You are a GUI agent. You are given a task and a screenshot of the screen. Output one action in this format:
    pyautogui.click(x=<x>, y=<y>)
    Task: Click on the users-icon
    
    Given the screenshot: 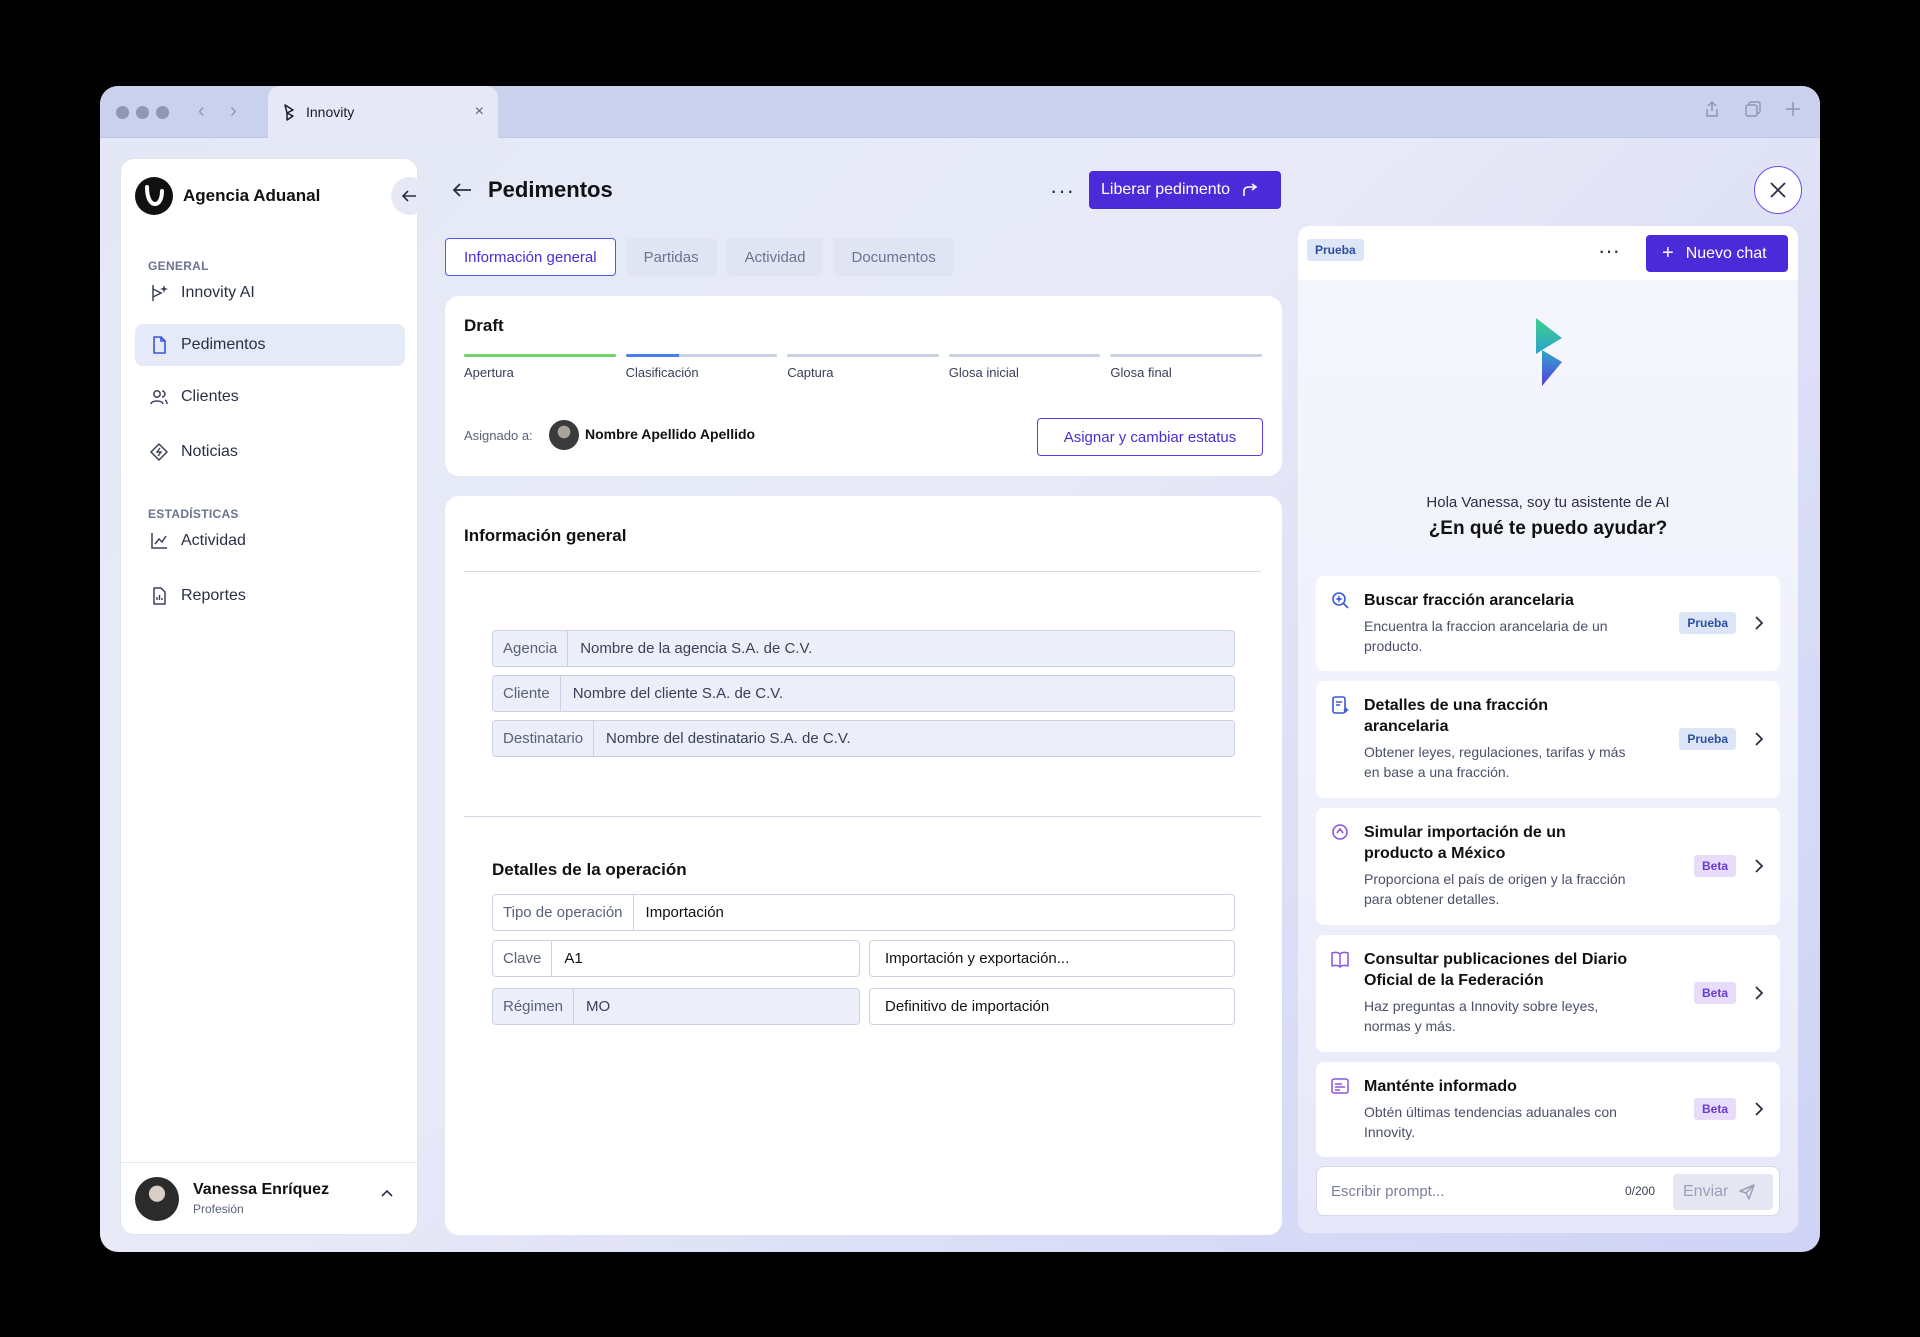 What is the action you would take?
    pyautogui.click(x=159, y=397)
    